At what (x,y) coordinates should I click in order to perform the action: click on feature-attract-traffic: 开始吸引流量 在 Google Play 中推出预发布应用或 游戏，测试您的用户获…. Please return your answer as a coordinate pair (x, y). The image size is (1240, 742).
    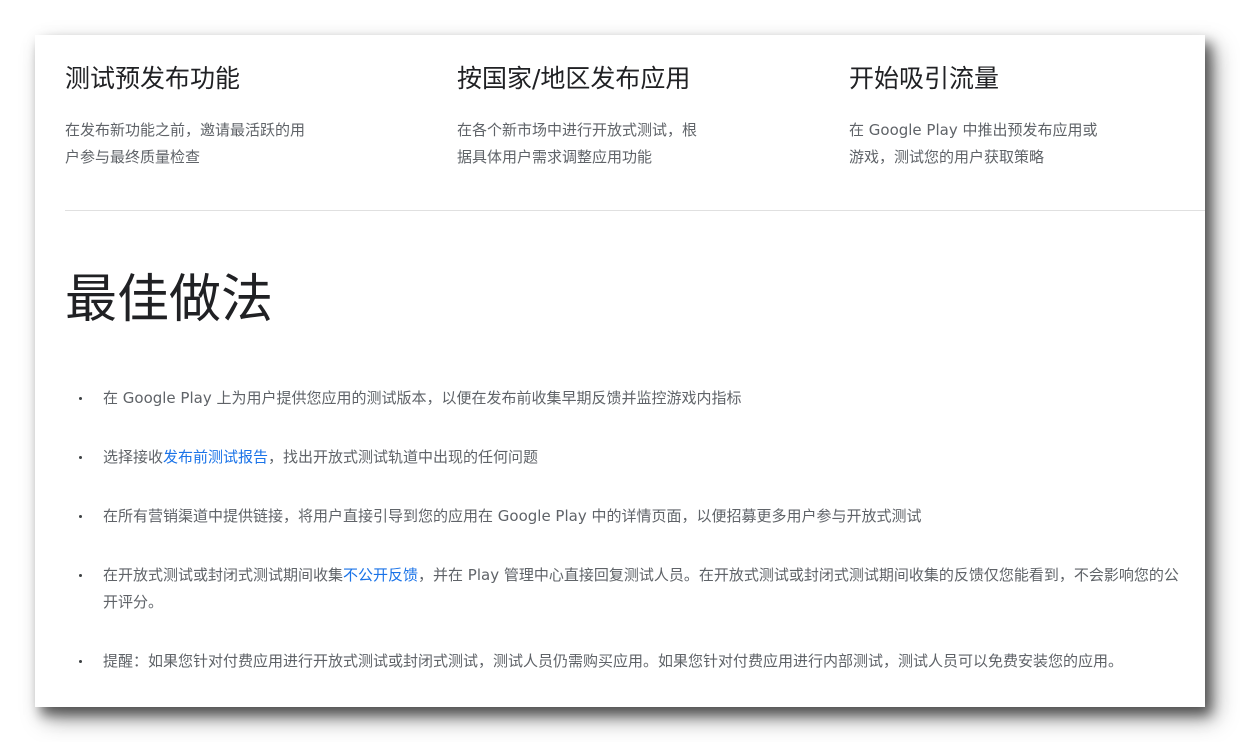
    Looking at the image, I should click on (999, 117).